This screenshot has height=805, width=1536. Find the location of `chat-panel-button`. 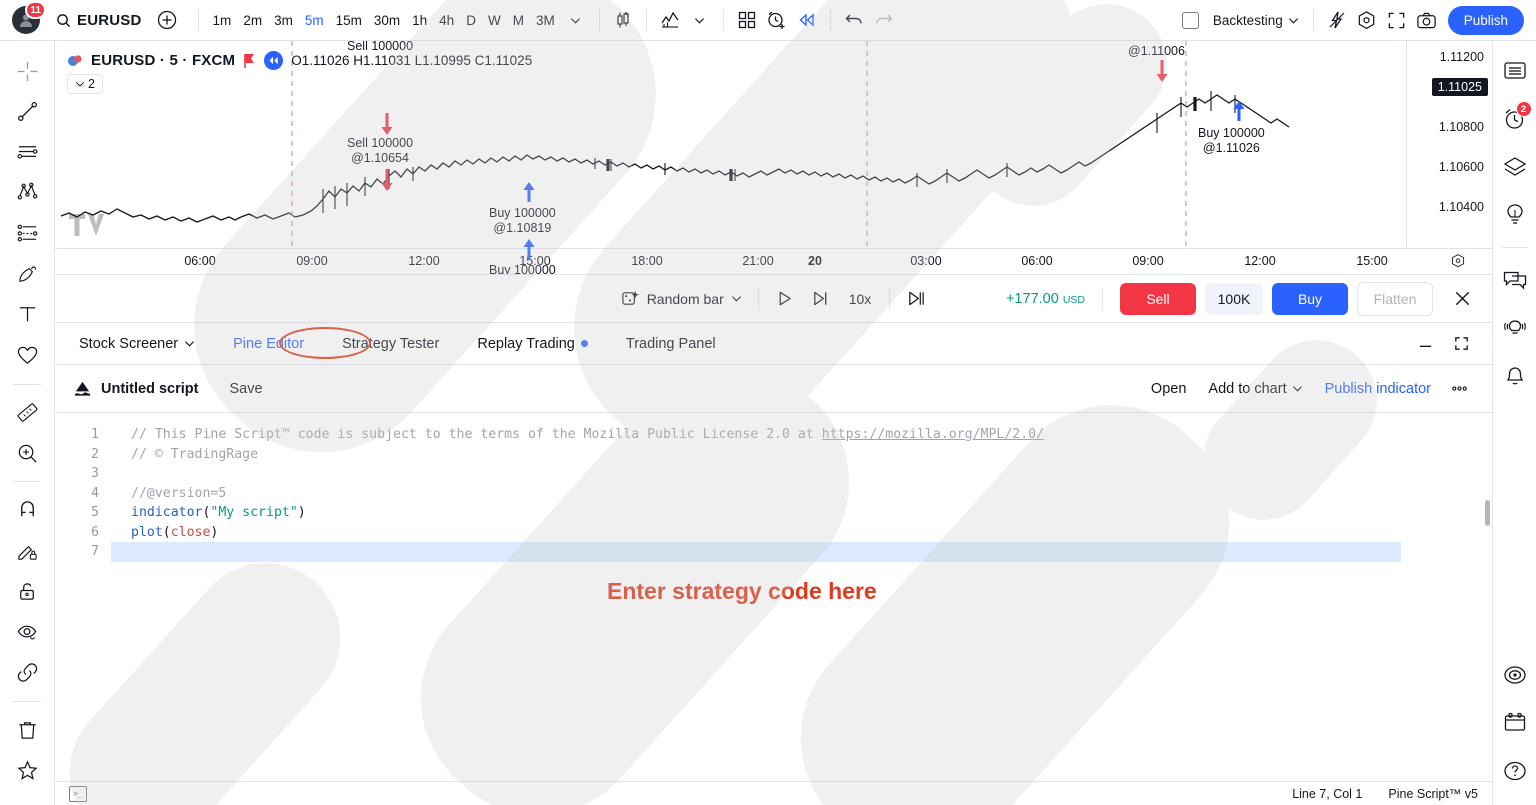

chat-panel-button is located at coordinates (1515, 280).